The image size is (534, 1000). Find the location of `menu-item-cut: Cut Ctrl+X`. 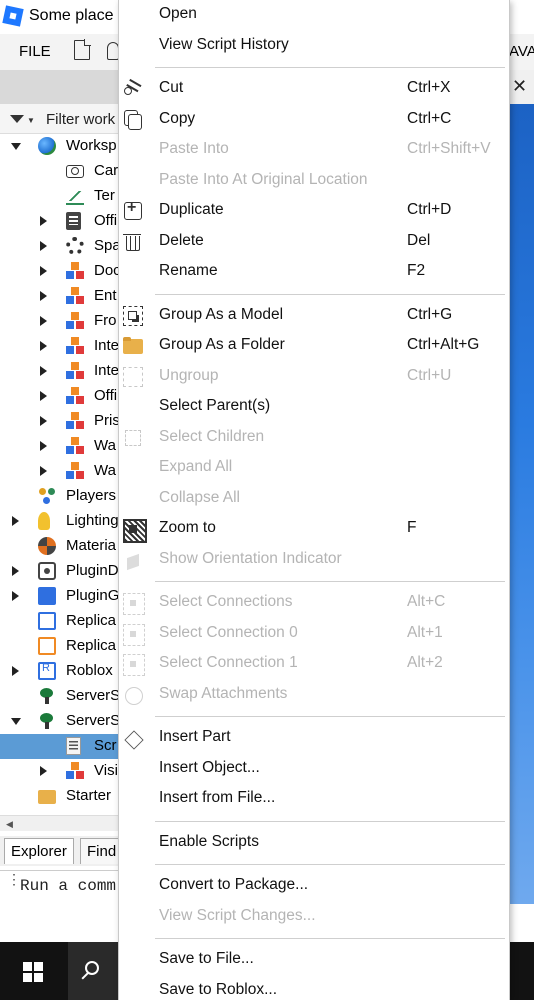

menu-item-cut: Cut Ctrl+X is located at coordinates (314, 89).